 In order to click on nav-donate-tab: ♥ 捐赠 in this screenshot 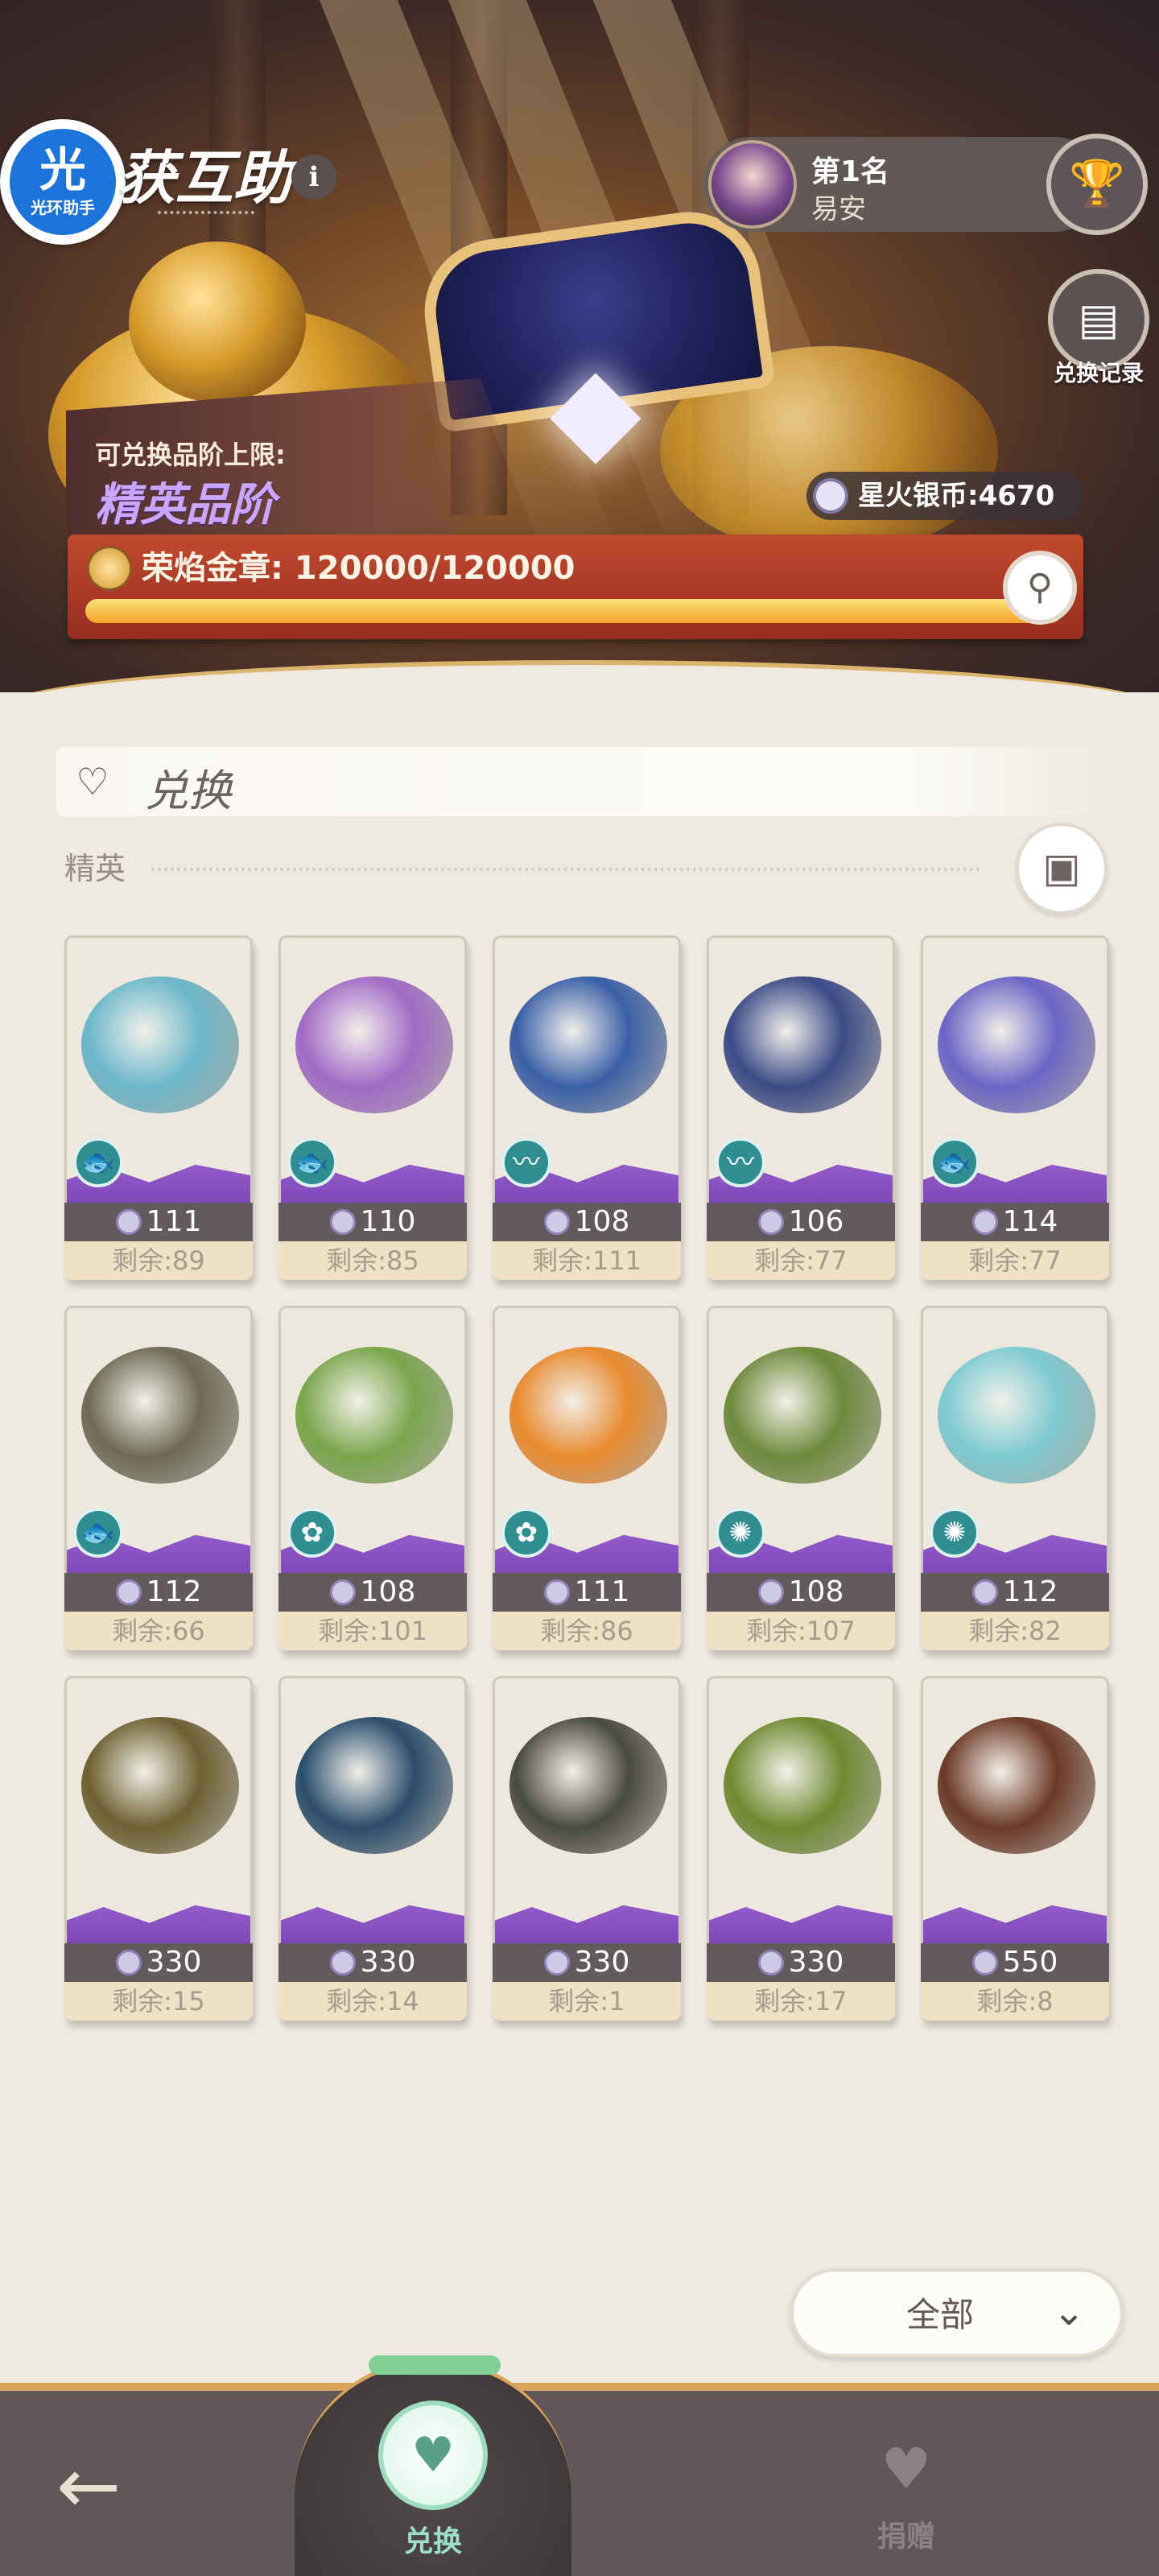, I will do `click(906, 2490)`.